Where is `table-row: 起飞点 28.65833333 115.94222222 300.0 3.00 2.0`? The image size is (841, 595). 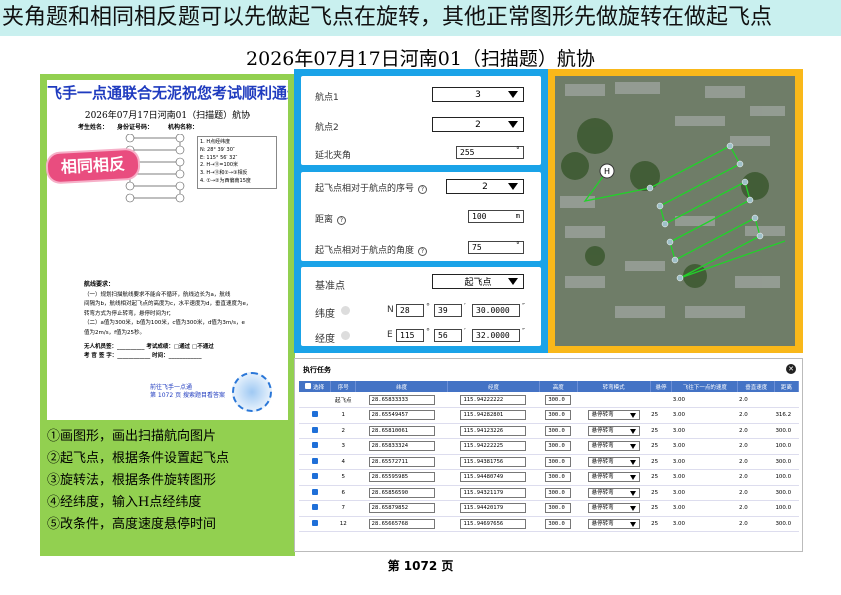
table-row: 起飞点 28.65833333 115.94222222 300.0 3.00 2.0 is located at coordinates (549, 400).